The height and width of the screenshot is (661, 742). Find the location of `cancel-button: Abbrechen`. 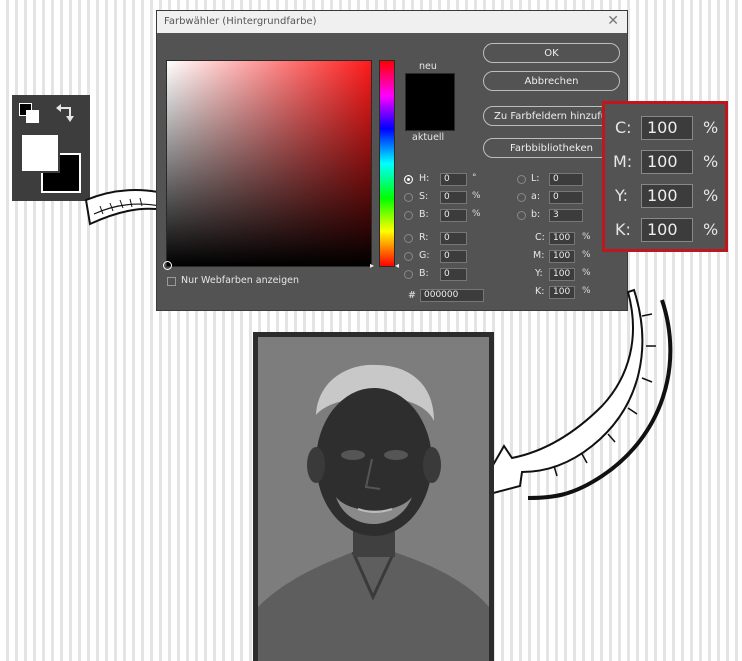

cancel-button: Abbrechen is located at coordinates (551, 81).